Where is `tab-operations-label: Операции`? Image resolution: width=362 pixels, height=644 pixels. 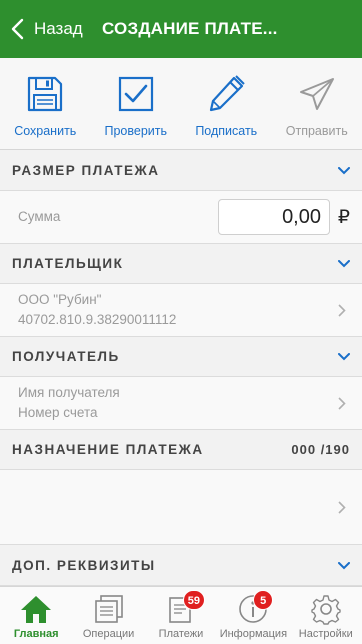 tab-operations-label: Операции is located at coordinates (108, 634).